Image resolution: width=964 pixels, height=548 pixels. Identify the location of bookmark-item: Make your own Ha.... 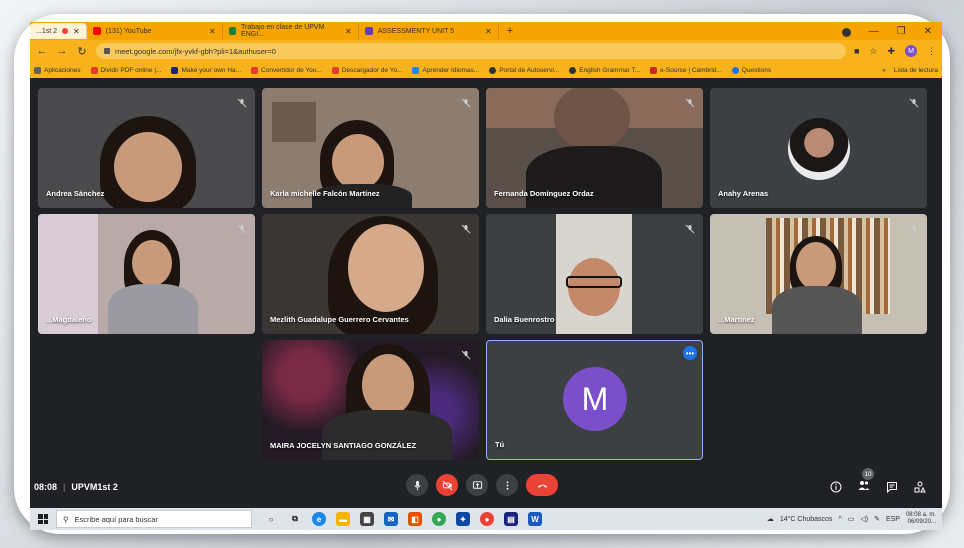
(206, 70).